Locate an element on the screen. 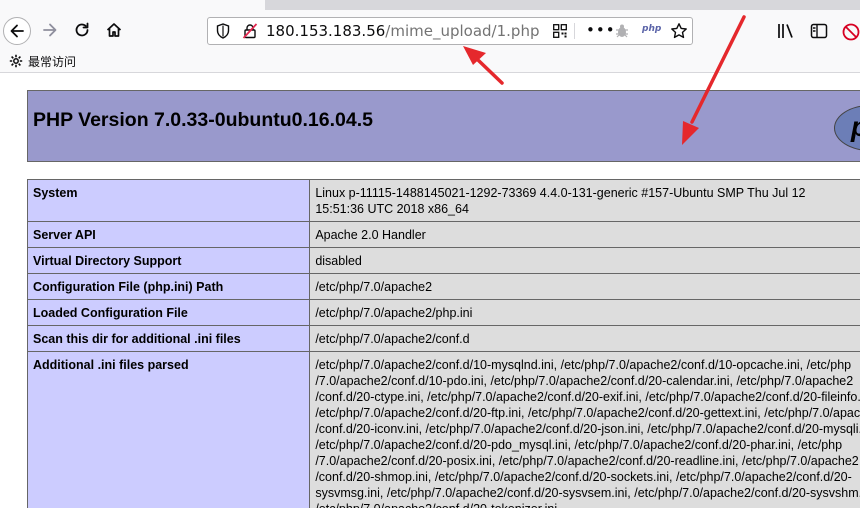 Image resolution: width=860 pixels, height=508 pixels. value-text: disabled is located at coordinates (338, 261).